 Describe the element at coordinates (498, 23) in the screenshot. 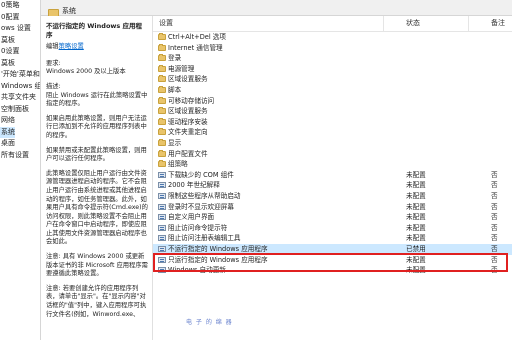

I see `column-comment: 备注` at that location.